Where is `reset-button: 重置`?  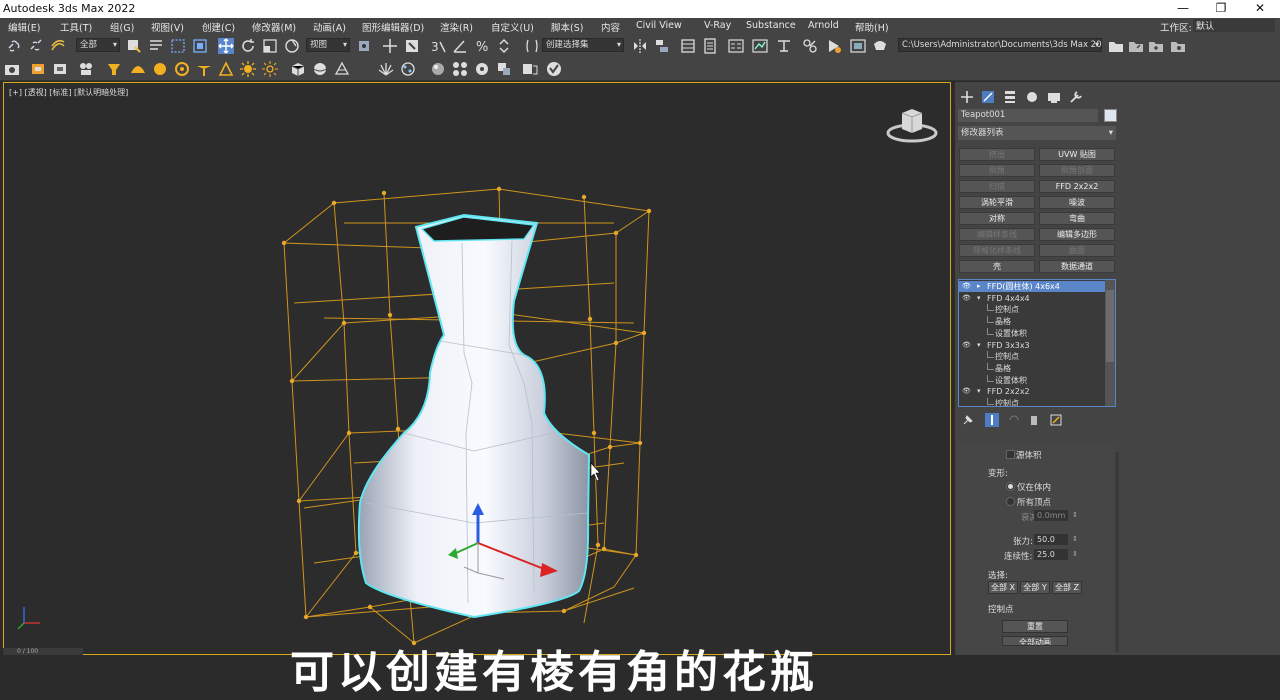
reset-button: 重置 is located at coordinates (1035, 626).